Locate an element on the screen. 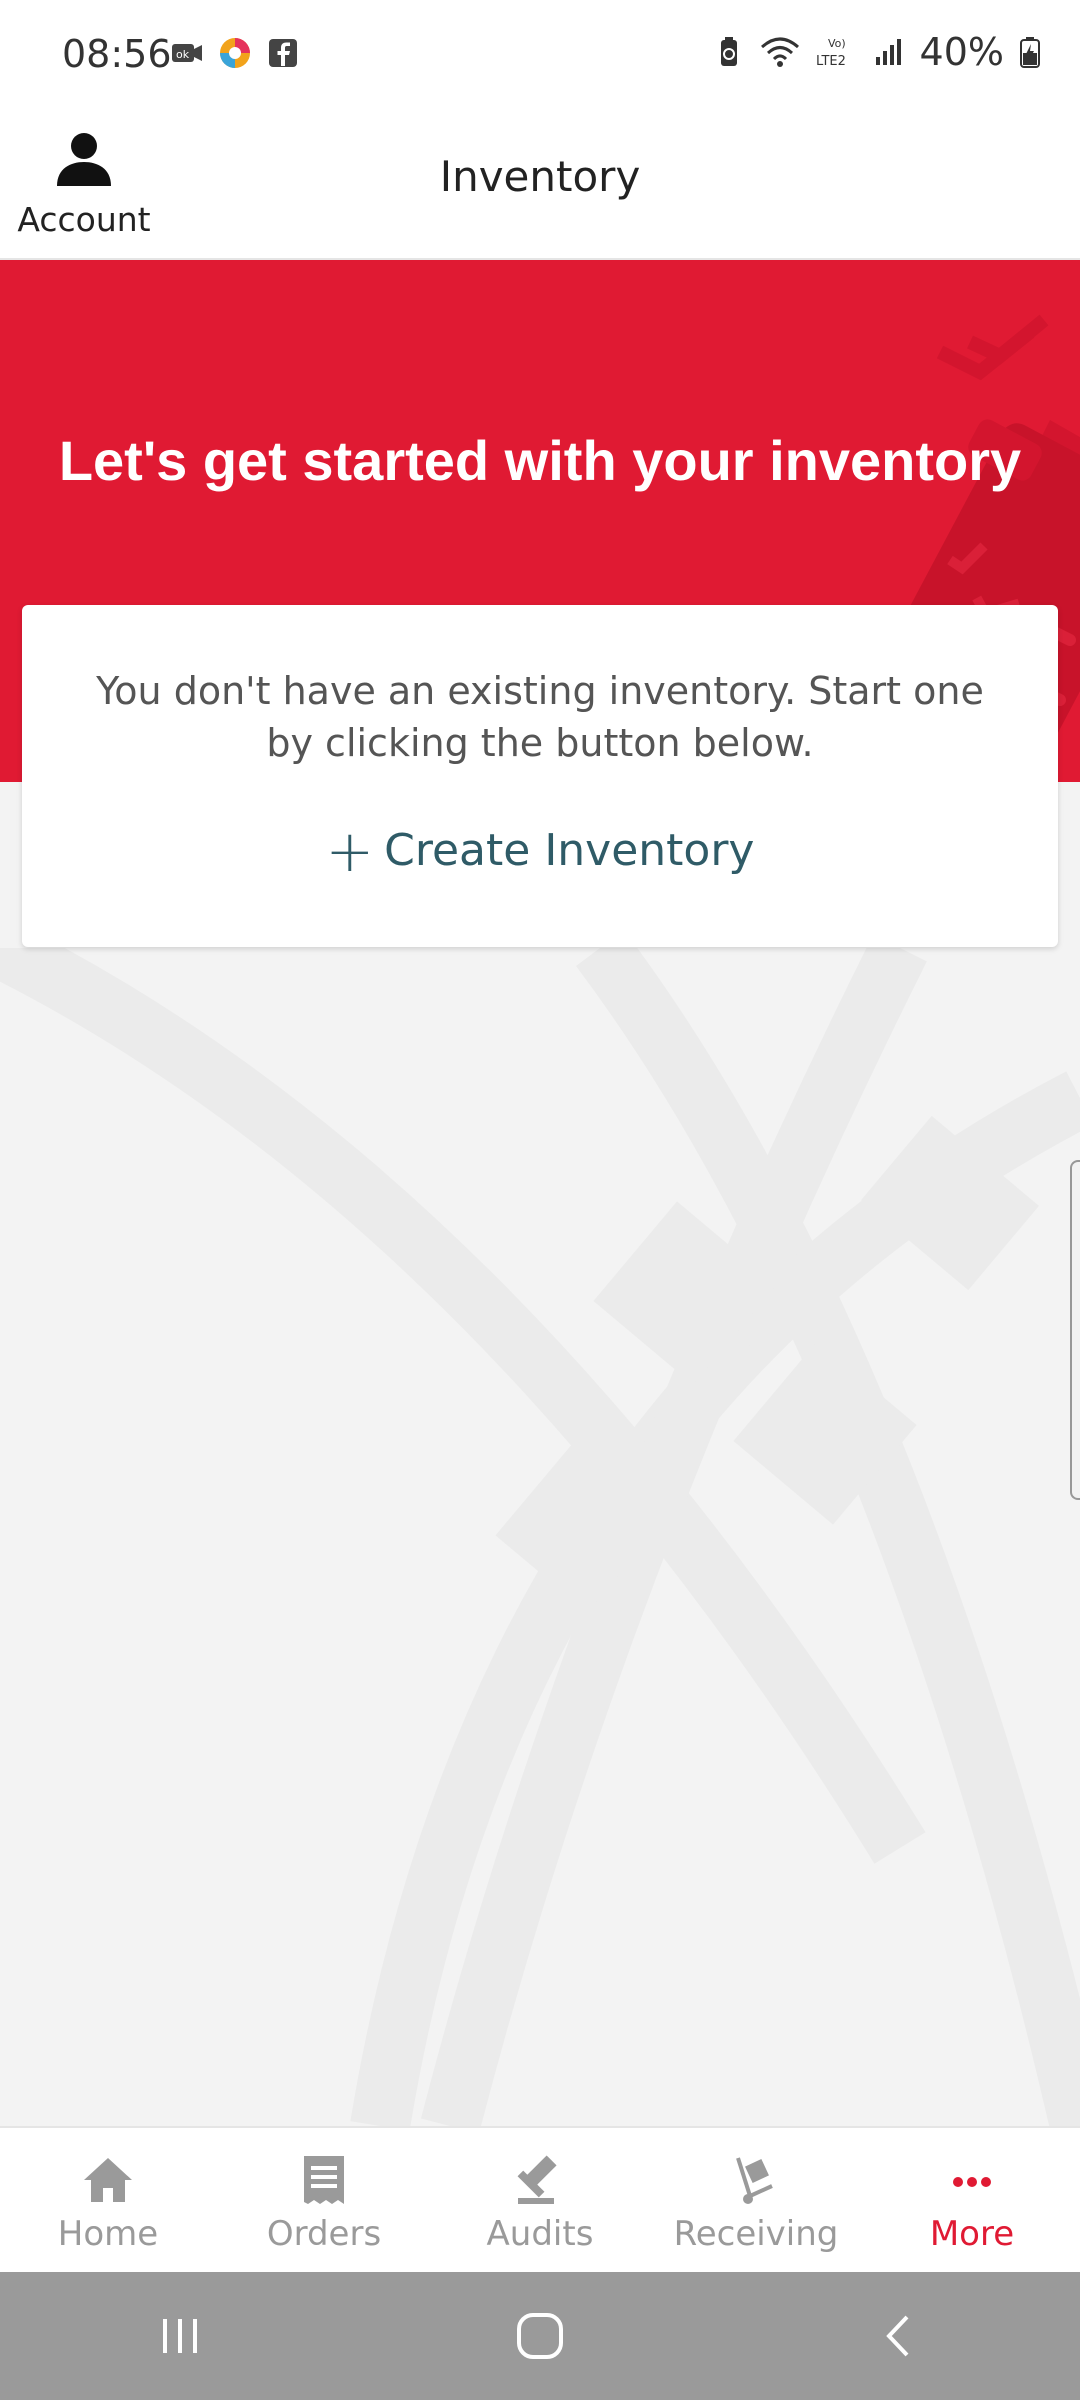  app-header: Account Inventory is located at coordinates (540, 185).